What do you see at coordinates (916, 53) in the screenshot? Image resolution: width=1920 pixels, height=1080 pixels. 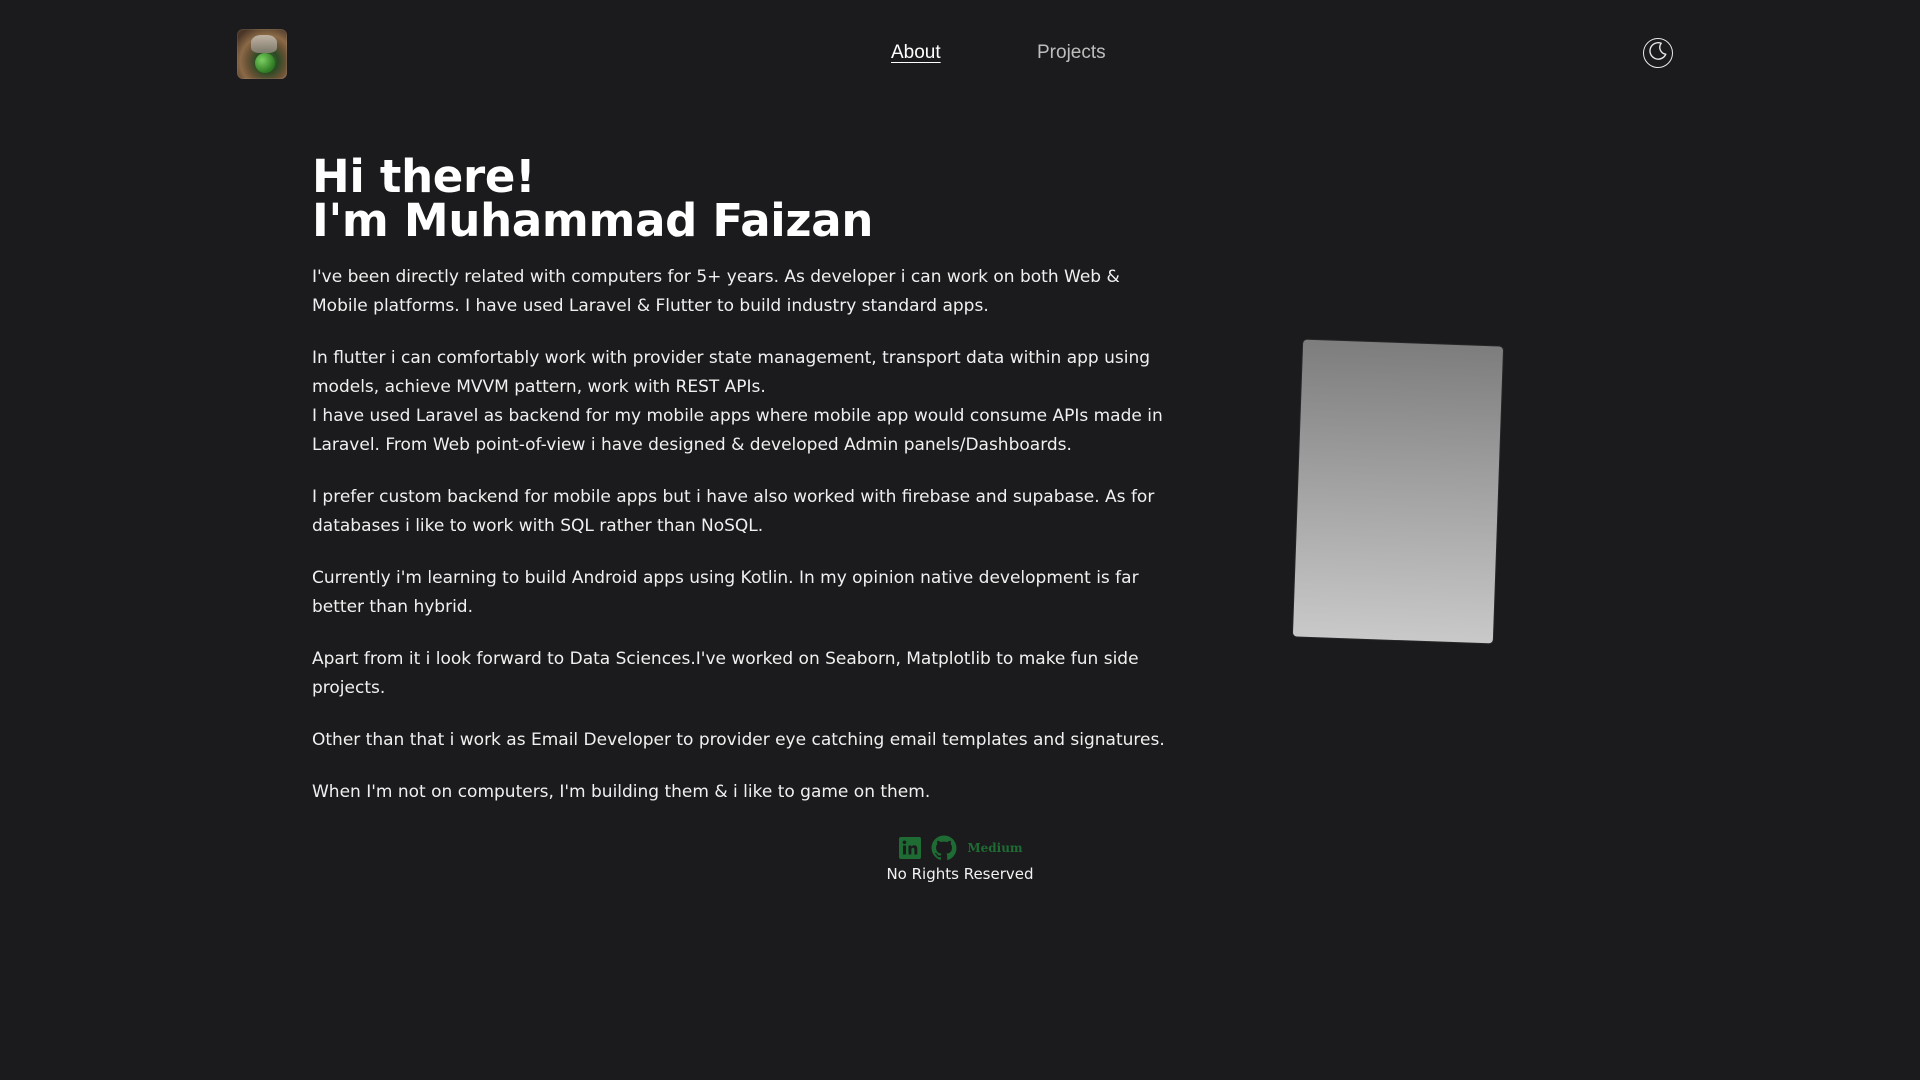 I see `nav-about-link: About` at bounding box center [916, 53].